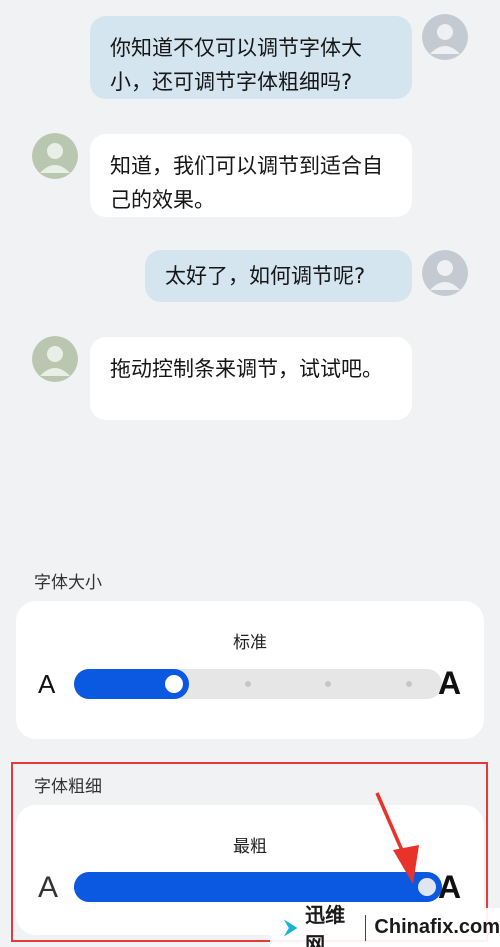 Image resolution: width=500 pixels, height=947 pixels. I want to click on watermark-brand-en: Chinafix.com, so click(437, 927).